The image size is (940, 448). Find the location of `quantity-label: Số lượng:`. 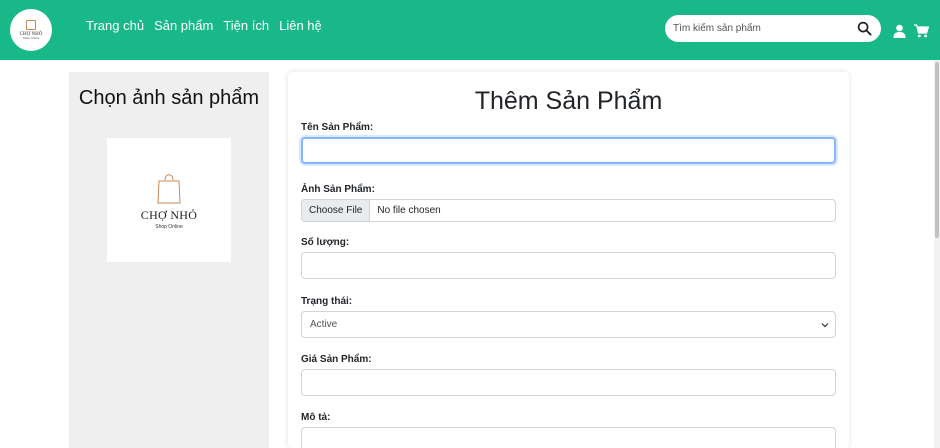

quantity-label: Số lượng: is located at coordinates (325, 242).